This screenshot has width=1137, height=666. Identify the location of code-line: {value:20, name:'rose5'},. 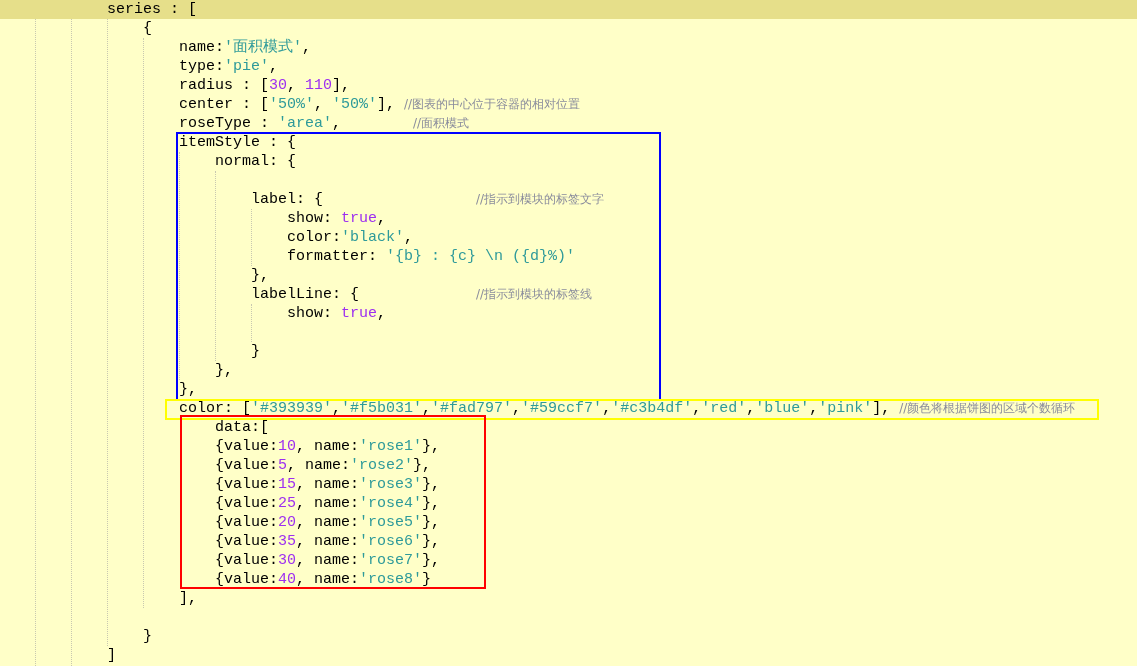
(328, 522).